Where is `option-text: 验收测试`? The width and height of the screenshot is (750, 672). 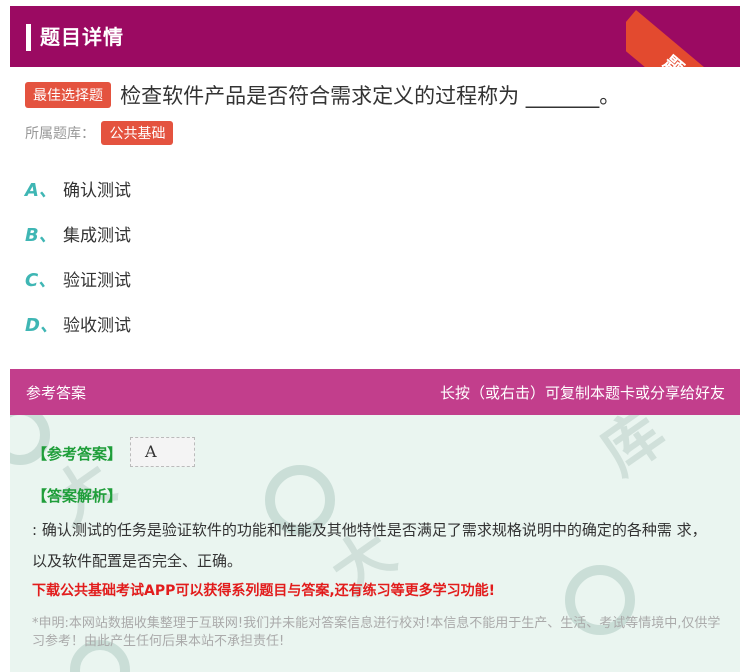
option-text: 验收测试 is located at coordinates (97, 326).